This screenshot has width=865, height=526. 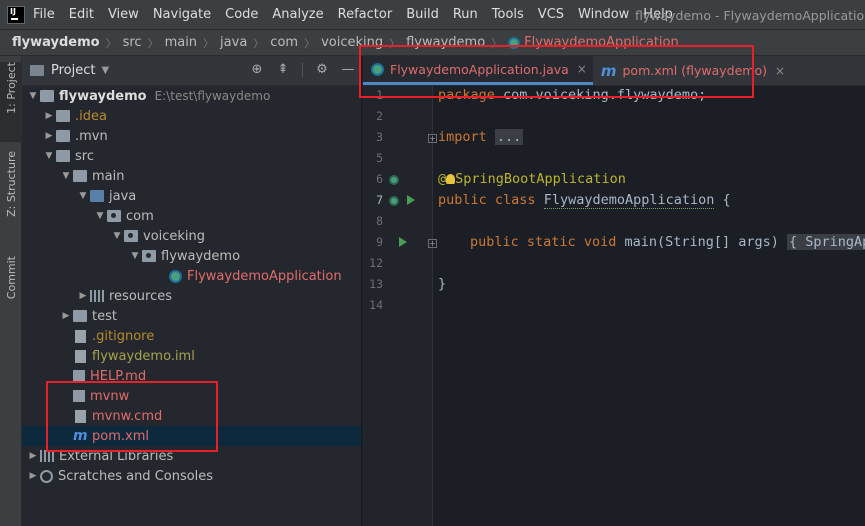 I want to click on tree-row: ▼ main, so click(x=191, y=176).